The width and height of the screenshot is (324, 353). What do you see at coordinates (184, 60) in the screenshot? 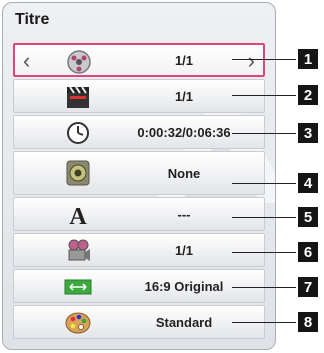
I see `title-value: 1/1` at bounding box center [184, 60].